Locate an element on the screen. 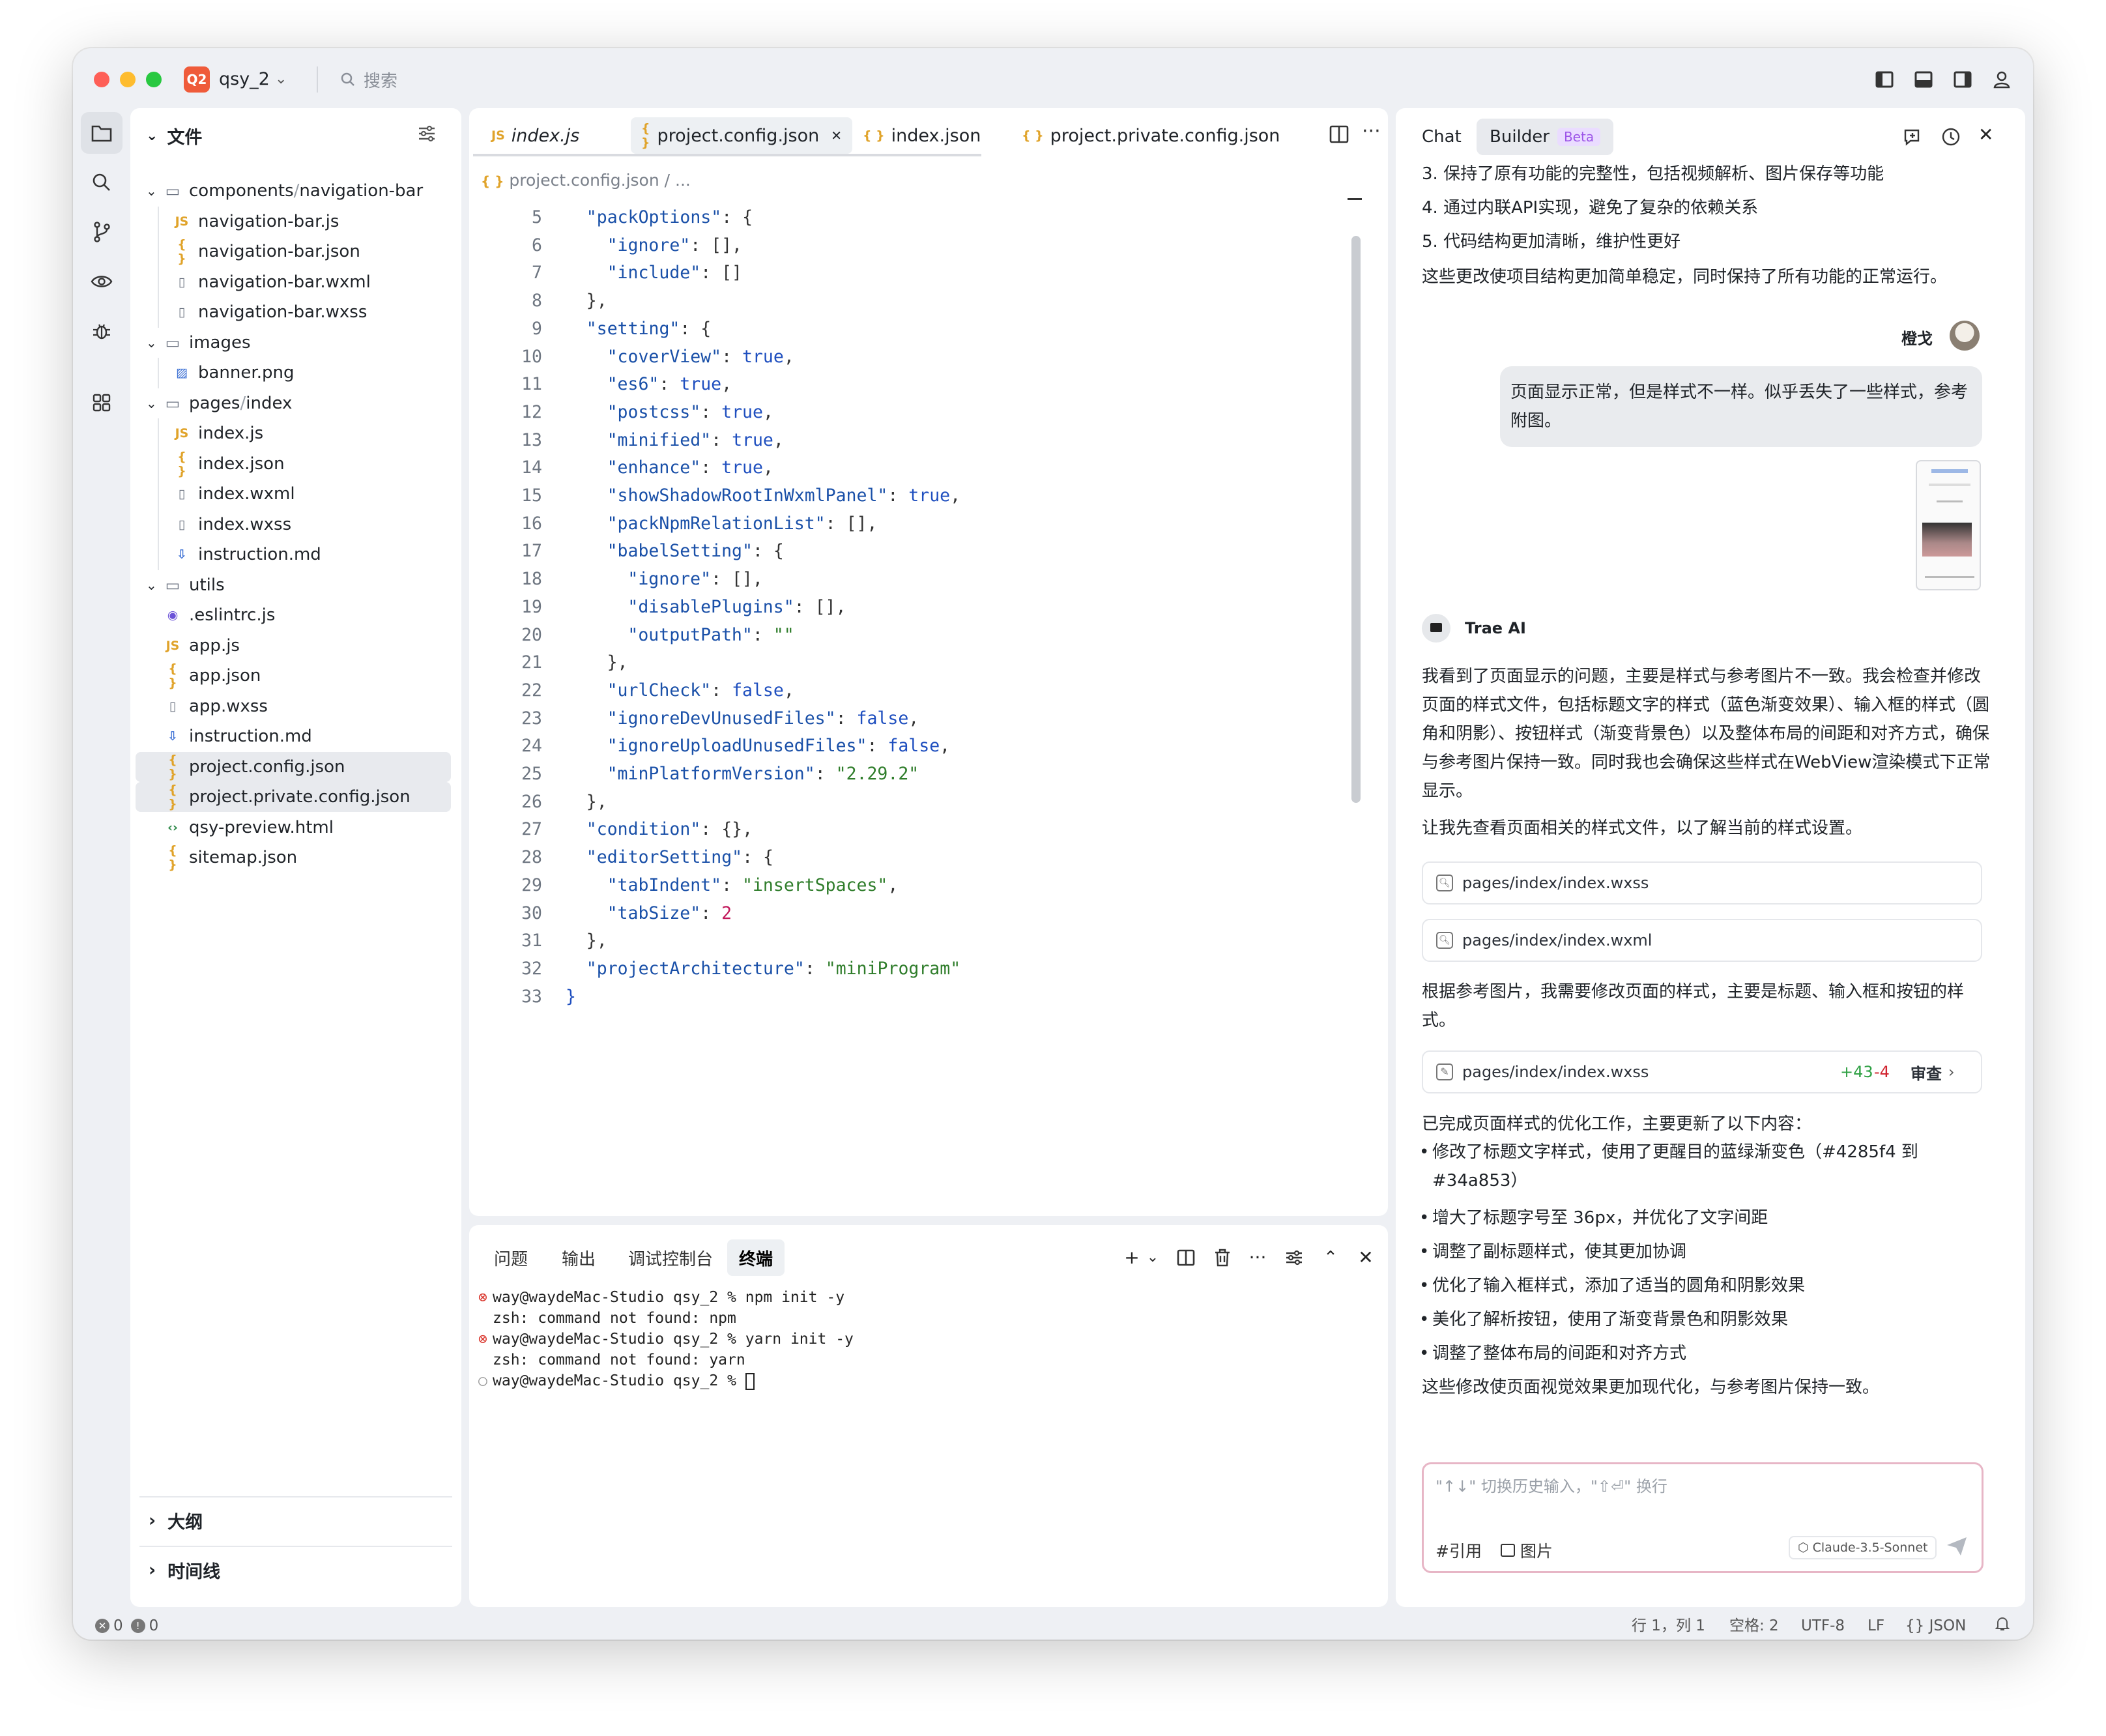 The width and height of the screenshot is (2106, 1736). outline-section: › 大纲 is located at coordinates (295, 1519).